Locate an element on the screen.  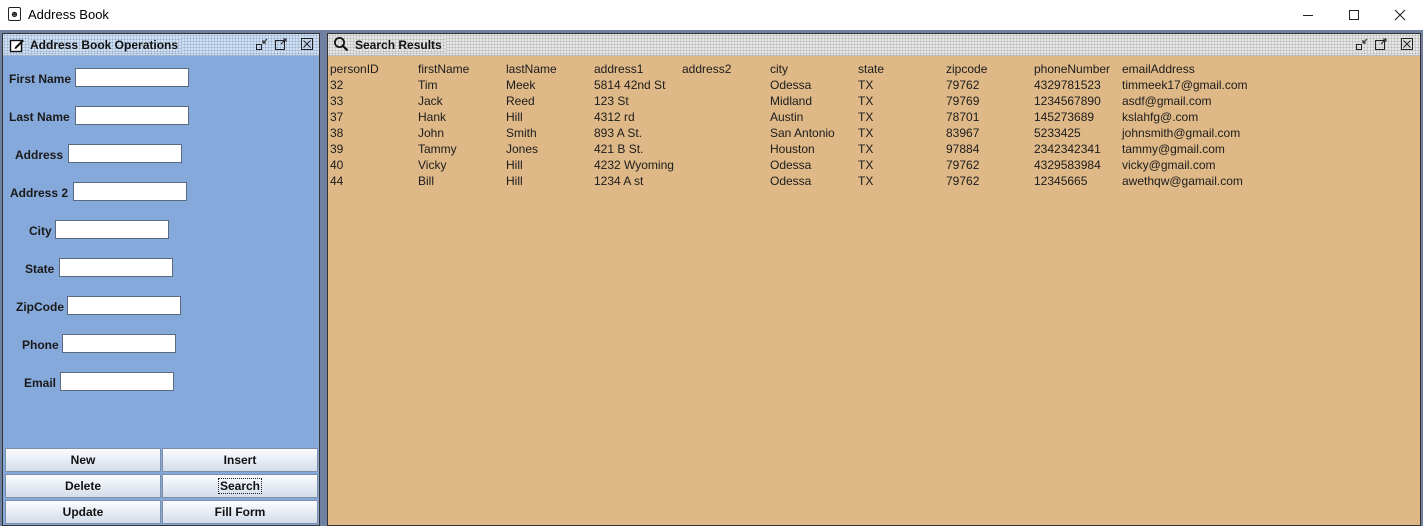
address2-label: Address 2 is located at coordinates (39, 193).